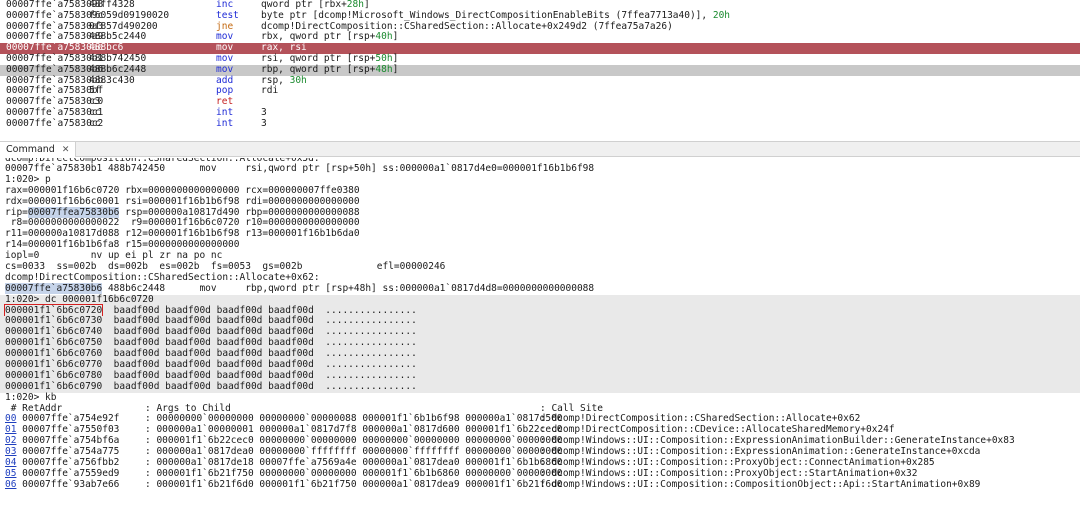  I want to click on disasm-row: 00007ffe`a75830c2 cc int 3, so click(540, 123).